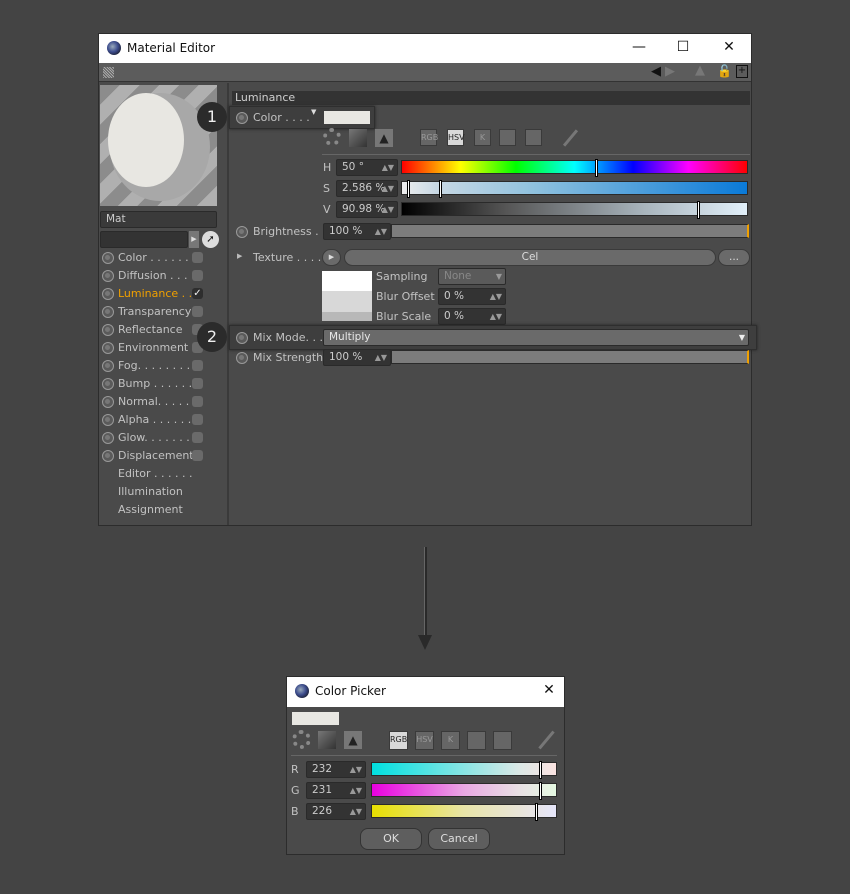 Image resolution: width=850 pixels, height=894 pixels. What do you see at coordinates (367, 188) in the screenshot?
I see `s-field: 2.586 % ▲▼` at bounding box center [367, 188].